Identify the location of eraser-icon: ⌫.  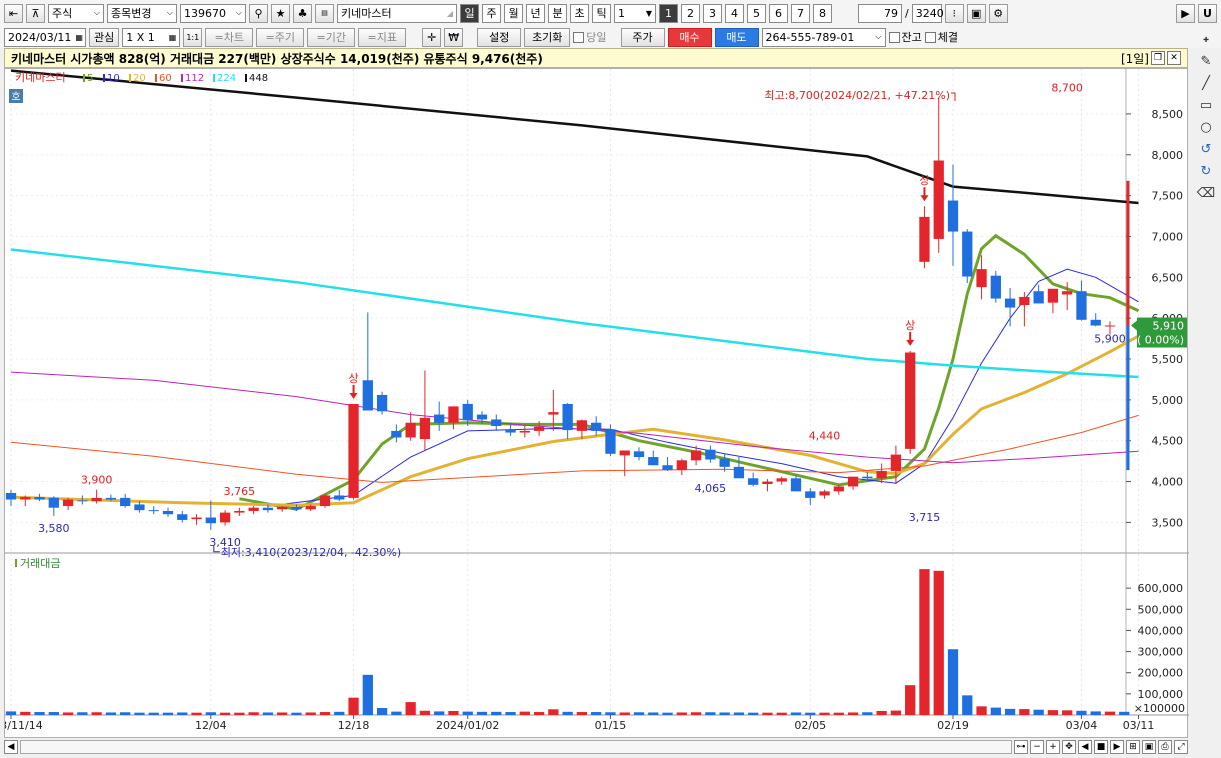
(1206, 193).